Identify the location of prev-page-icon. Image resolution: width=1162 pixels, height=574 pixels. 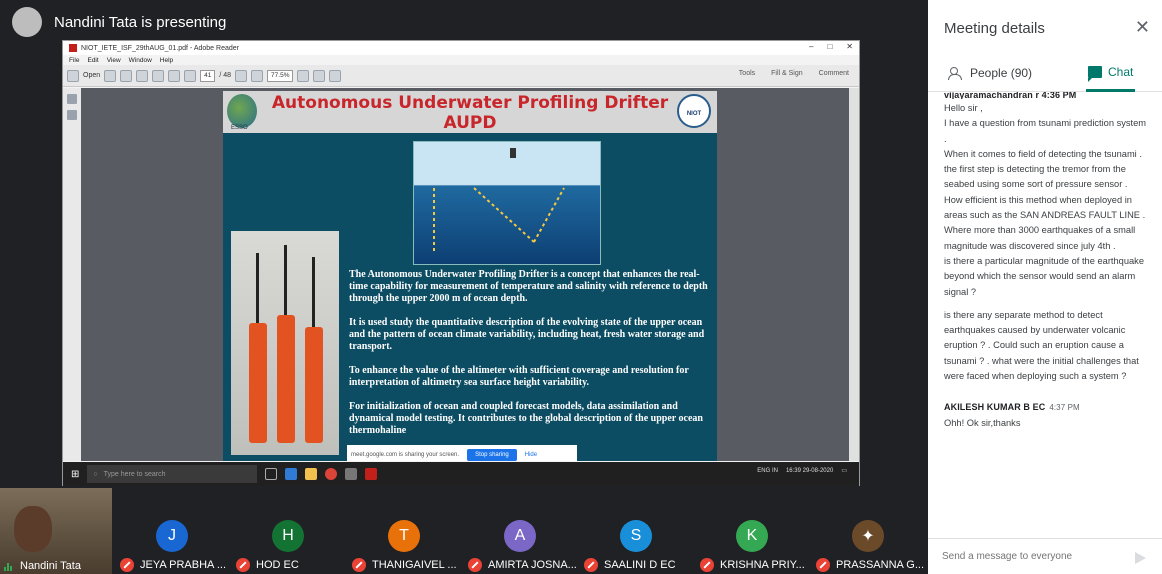
(174, 75).